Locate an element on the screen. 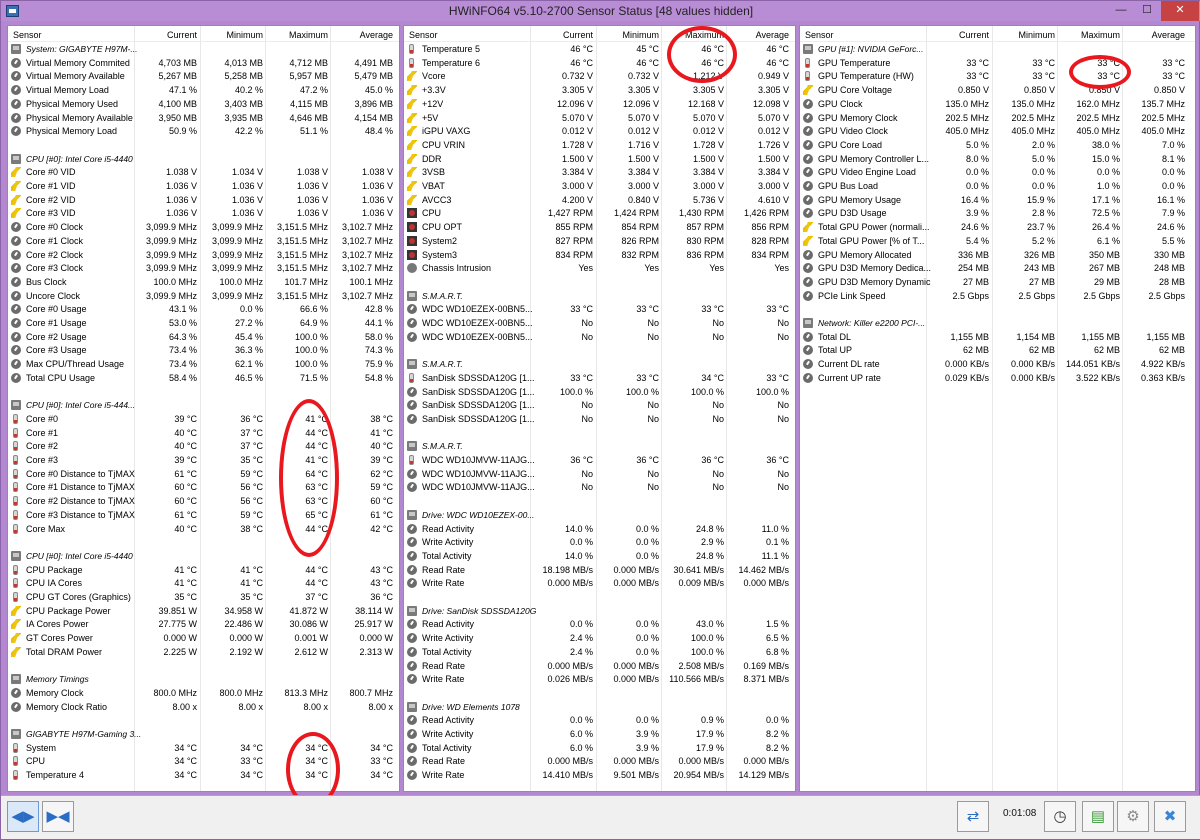 This screenshot has height=840, width=1200. sensor-row: Temperature 5 46 °C 45 °C 46 °C 46 °C is located at coordinates (599, 49).